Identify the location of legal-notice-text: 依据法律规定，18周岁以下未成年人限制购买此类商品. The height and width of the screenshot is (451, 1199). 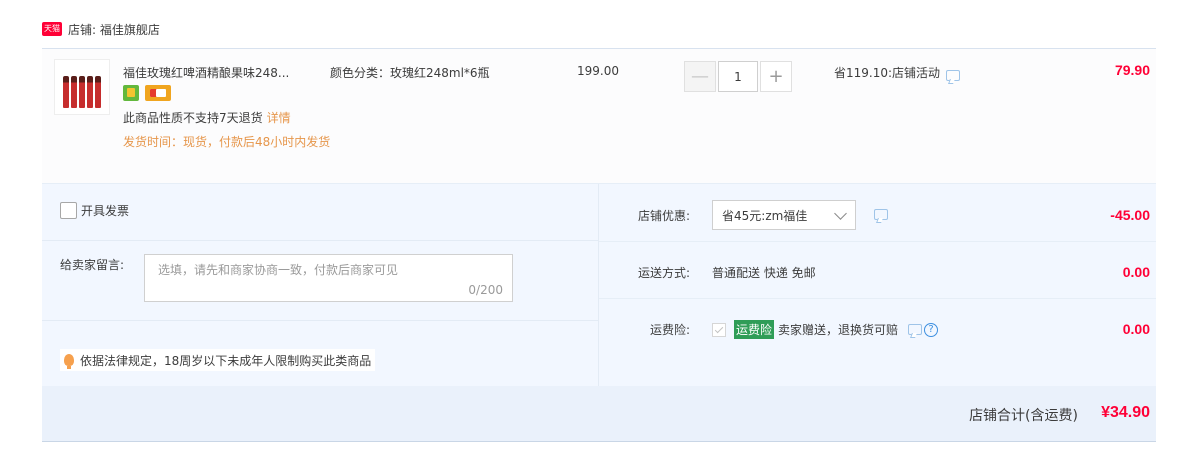
(226, 360).